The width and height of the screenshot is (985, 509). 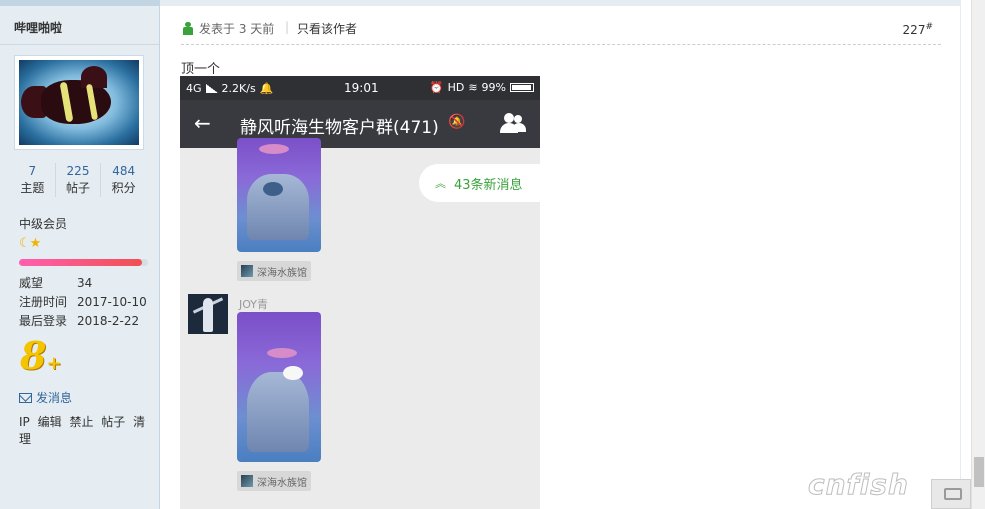 What do you see at coordinates (473, 87) in the screenshot?
I see `wifi-icon: ≋` at bounding box center [473, 87].